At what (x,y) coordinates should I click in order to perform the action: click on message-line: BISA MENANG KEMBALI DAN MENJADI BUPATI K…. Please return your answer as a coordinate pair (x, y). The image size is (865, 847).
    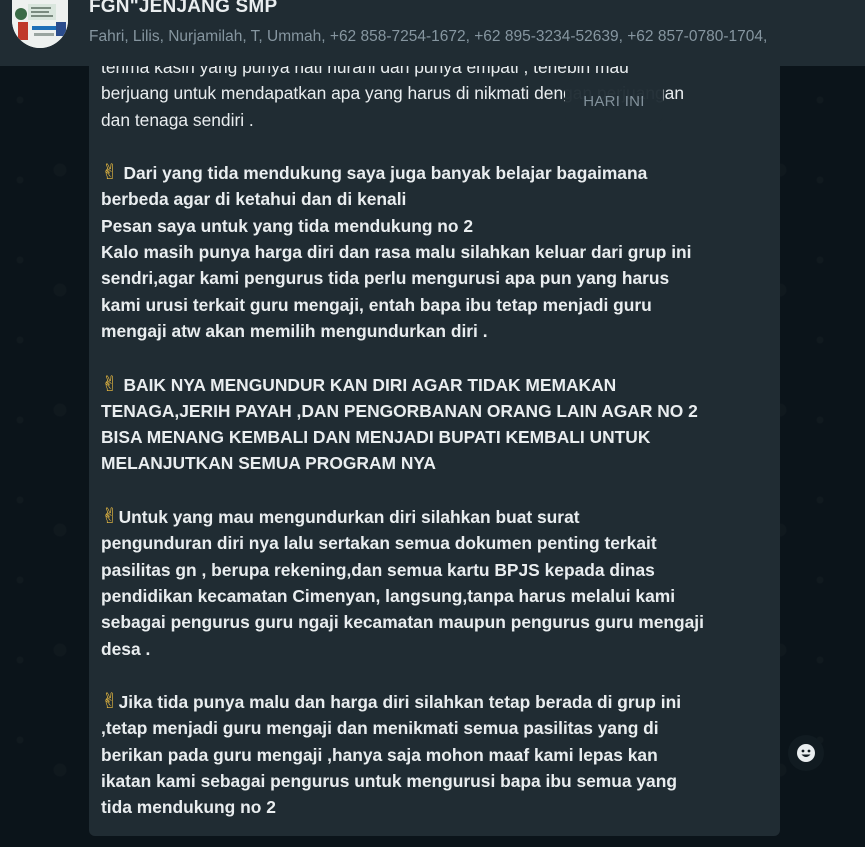
    Looking at the image, I should click on (376, 437).